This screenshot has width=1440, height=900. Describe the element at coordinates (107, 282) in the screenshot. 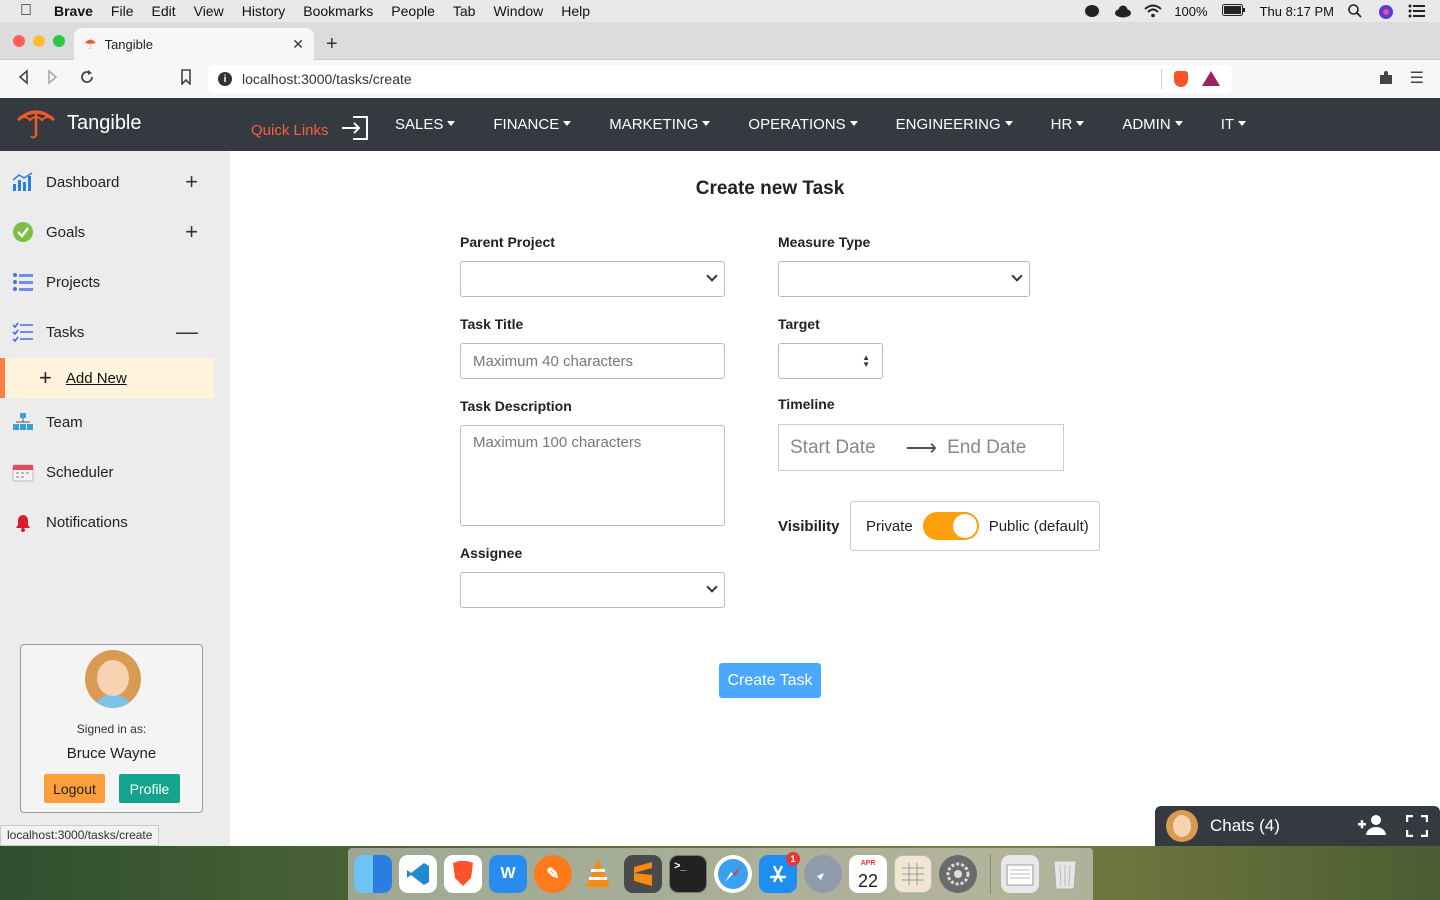

I see `sidebar-item-projects: Projects` at that location.